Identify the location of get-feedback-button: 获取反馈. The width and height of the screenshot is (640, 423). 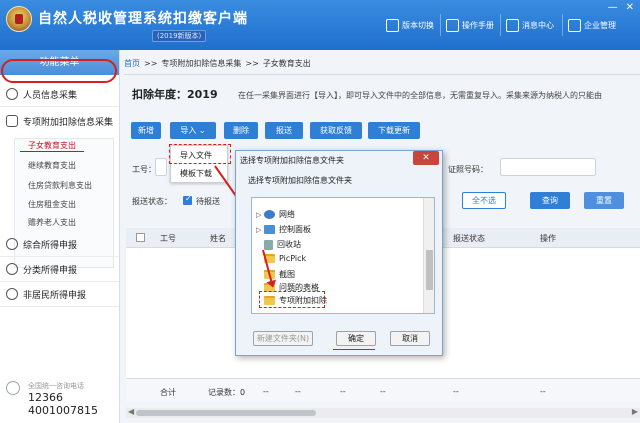
(336, 130).